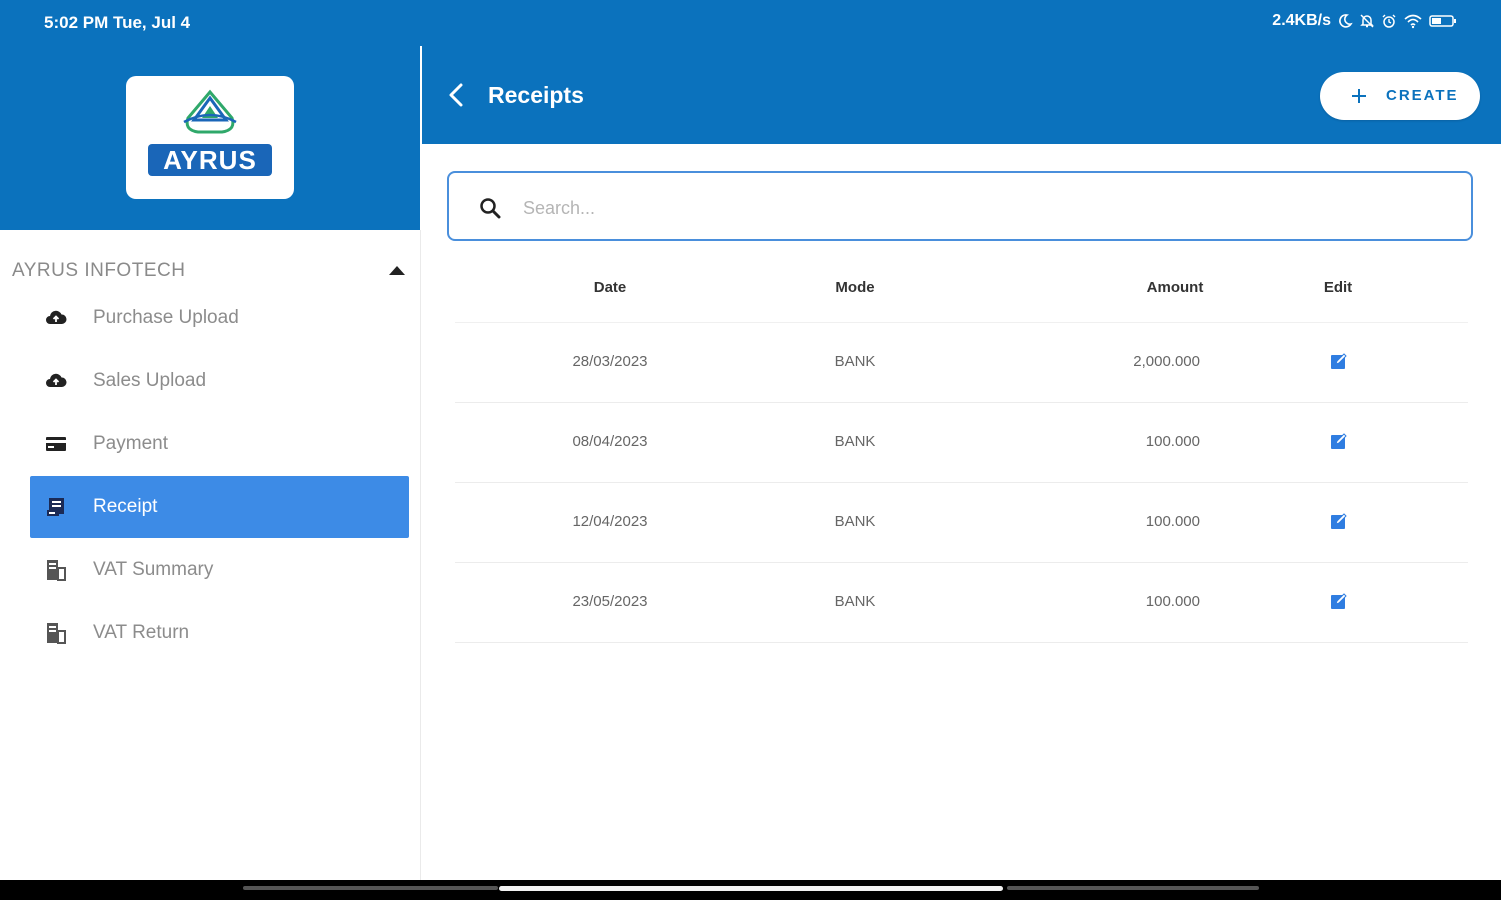  Describe the element at coordinates (219, 633) in the screenshot. I see `sidebar-item-vat-return: VAT Return` at that location.